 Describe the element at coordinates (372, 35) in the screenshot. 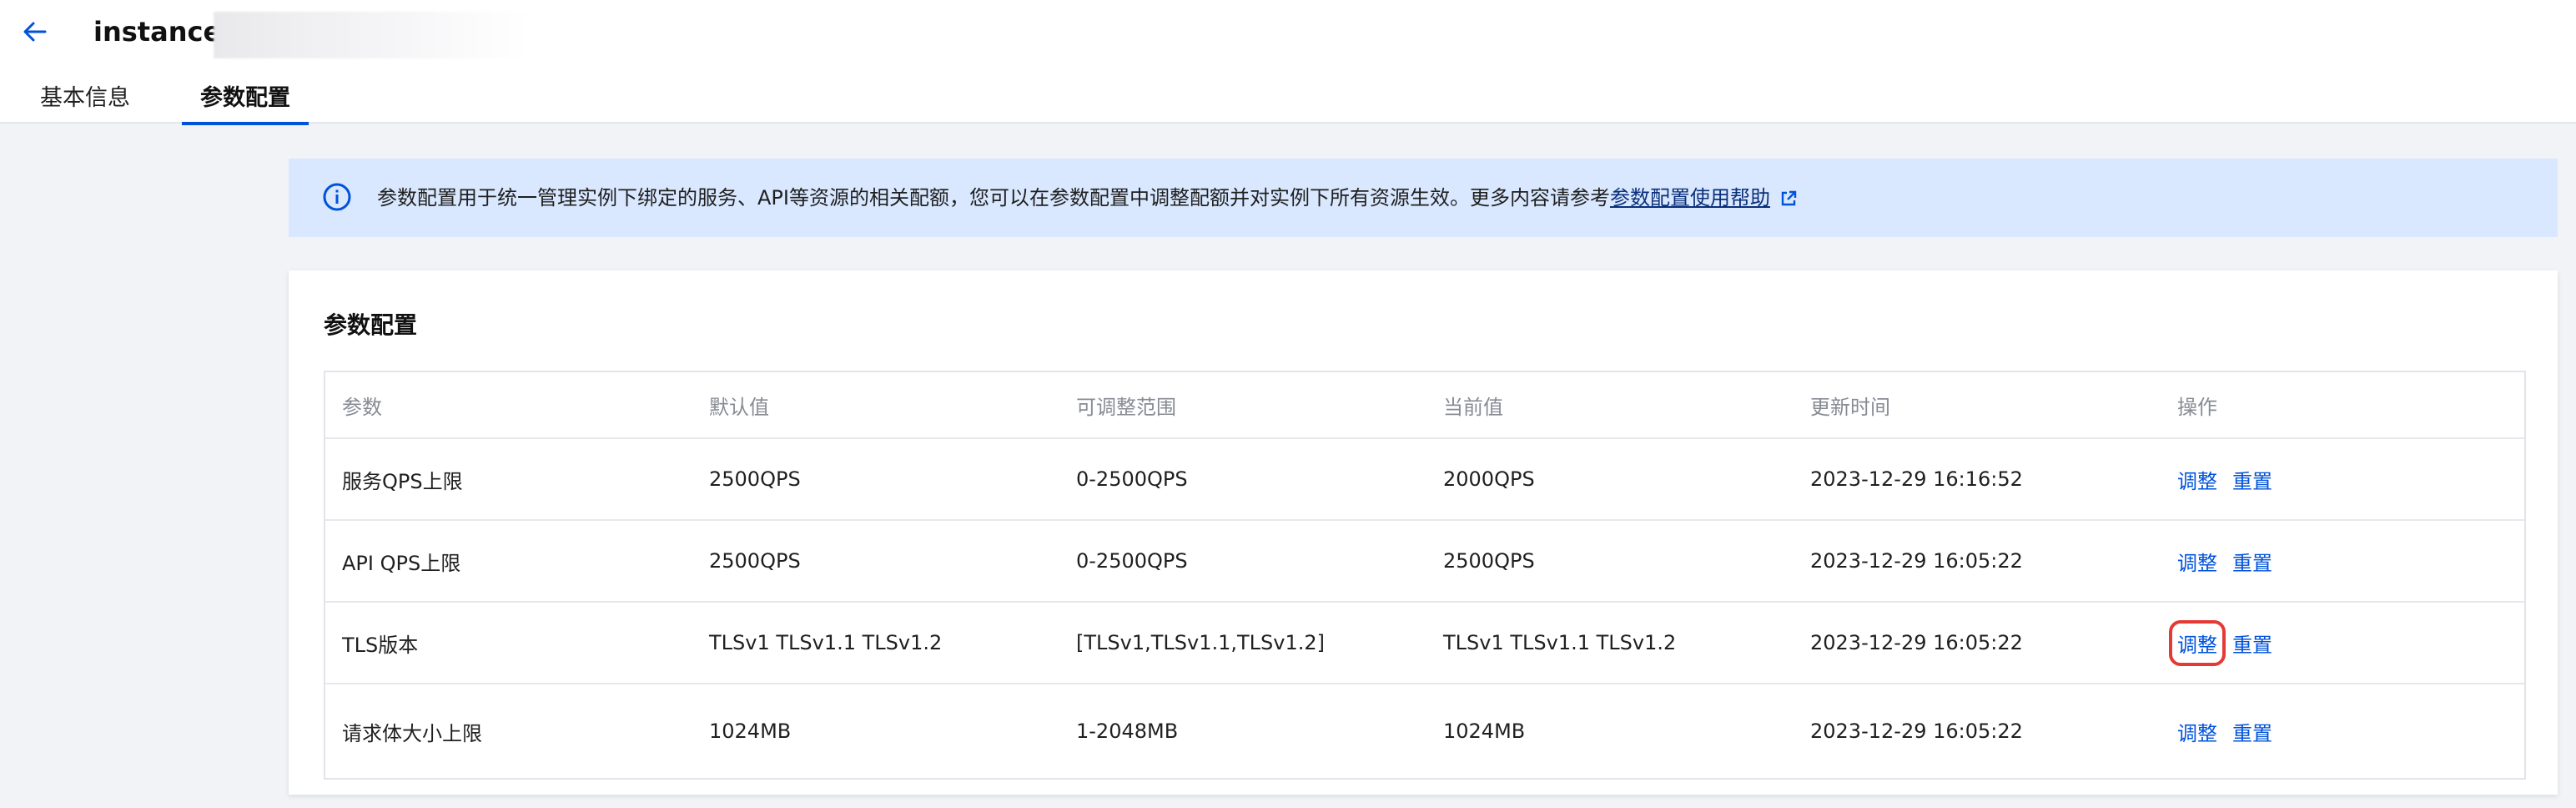

I see `redacted-instance-id` at that location.